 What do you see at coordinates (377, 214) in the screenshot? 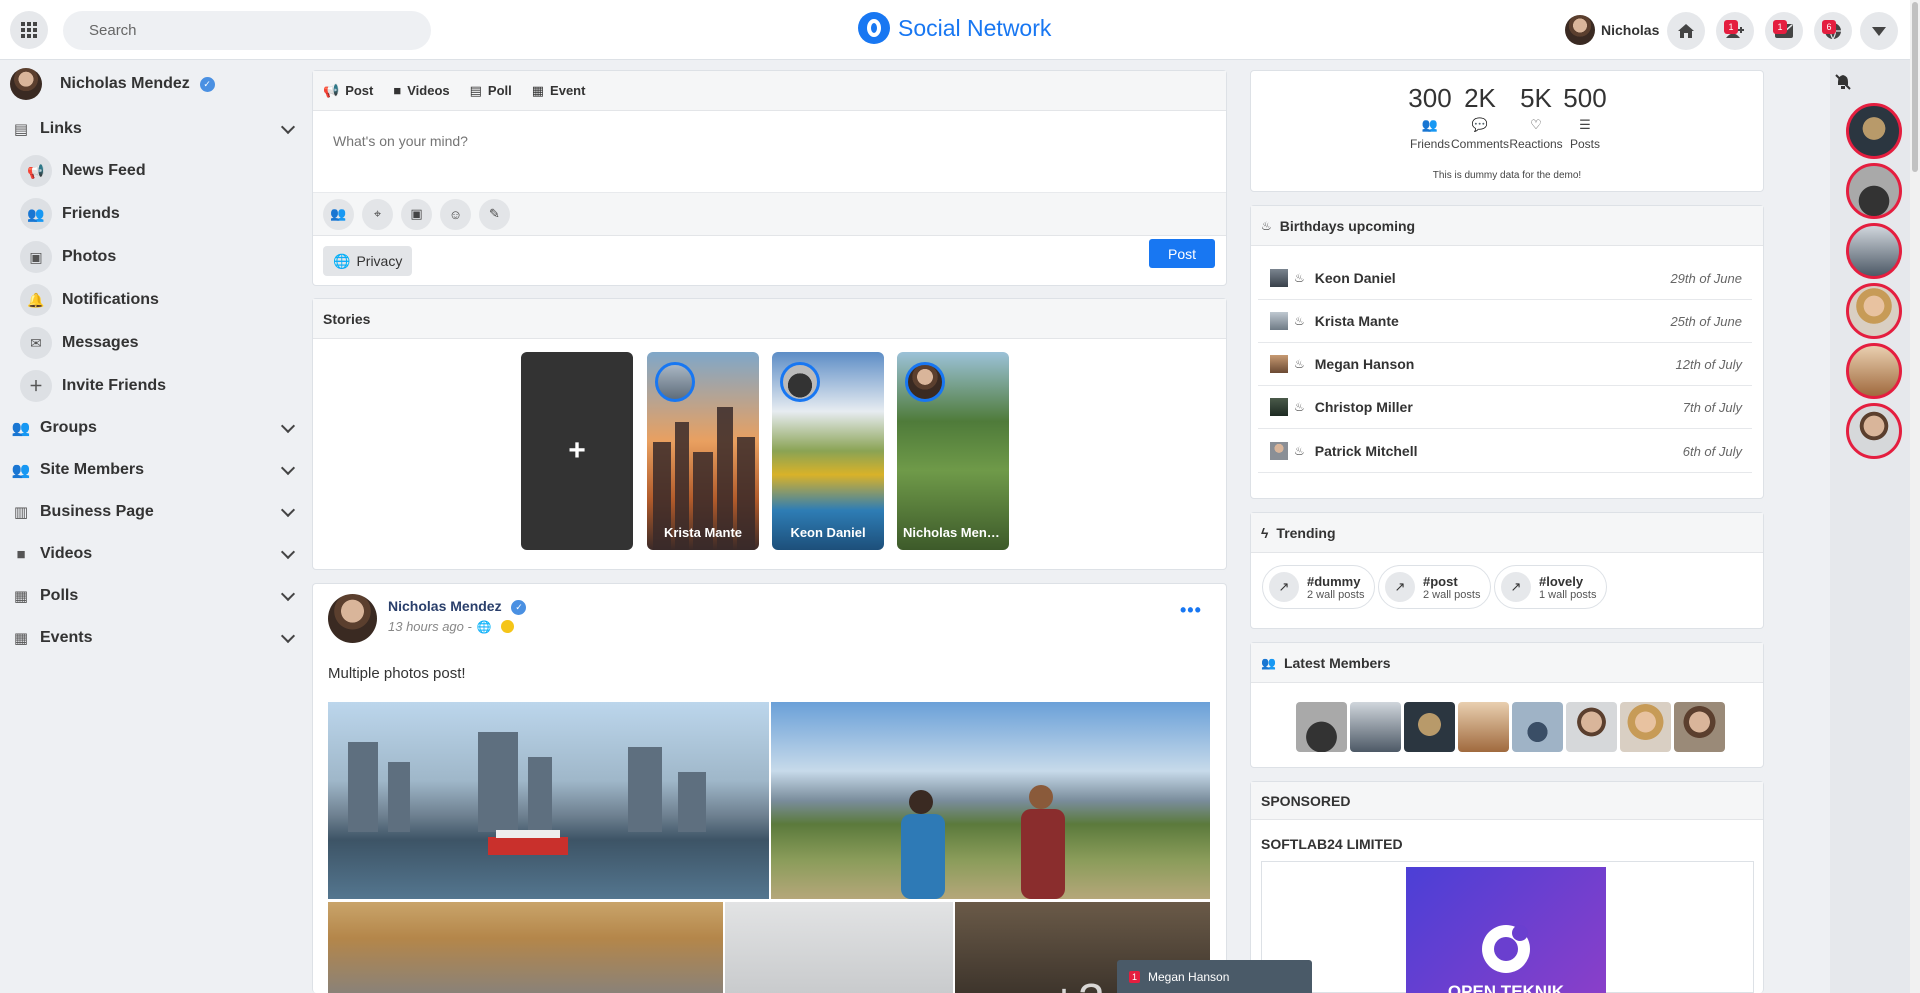
I see `location-button: ⌖` at bounding box center [377, 214].